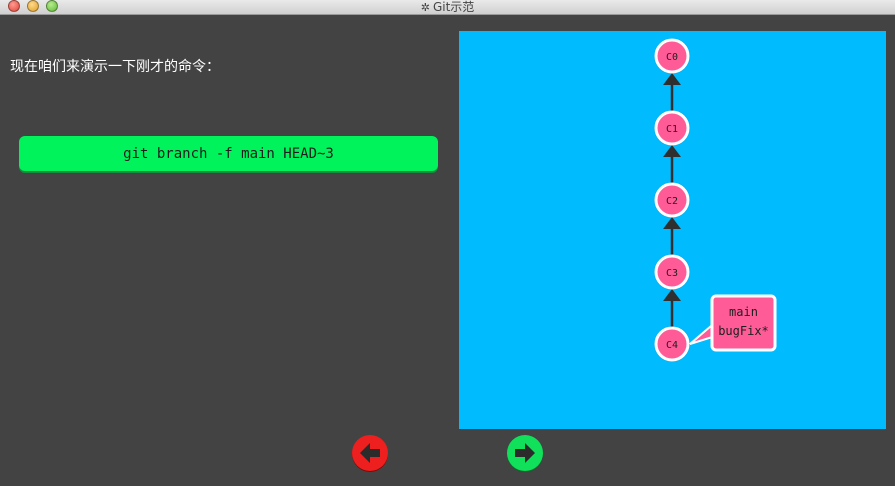 This screenshot has width=895, height=486. I want to click on commit-node-c4: C4, so click(672, 344).